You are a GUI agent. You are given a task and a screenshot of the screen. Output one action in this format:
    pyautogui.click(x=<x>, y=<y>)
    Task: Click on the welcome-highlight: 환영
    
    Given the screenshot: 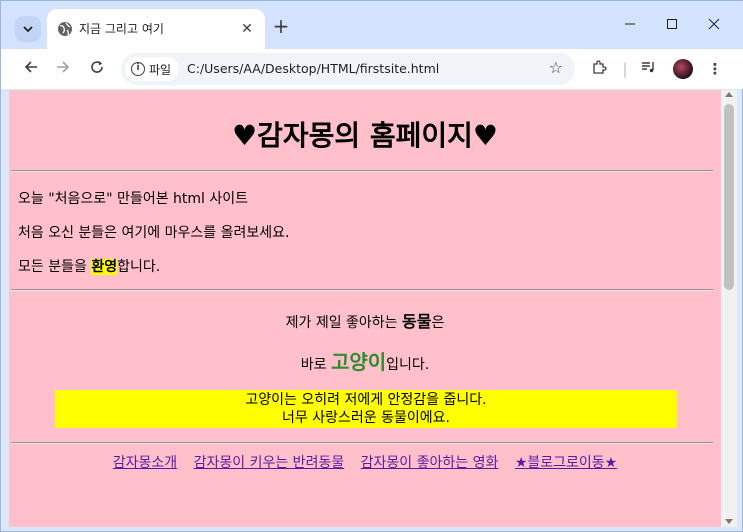 What is the action you would take?
    pyautogui.click(x=104, y=267)
    